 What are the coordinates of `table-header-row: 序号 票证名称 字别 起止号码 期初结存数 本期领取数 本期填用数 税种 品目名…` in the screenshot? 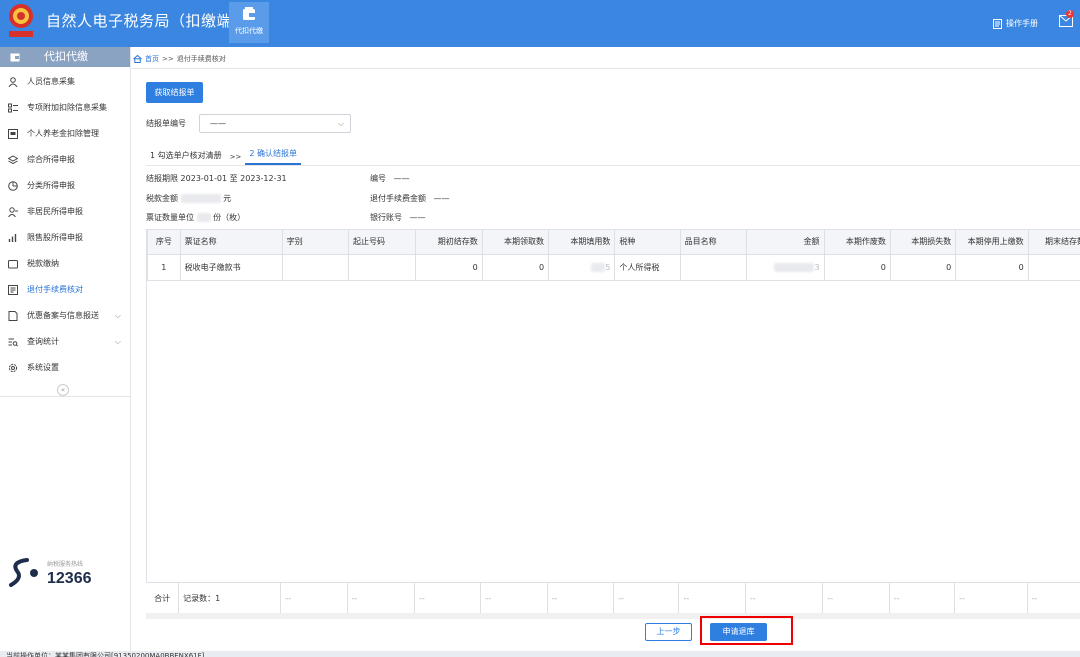 It's located at (613, 242).